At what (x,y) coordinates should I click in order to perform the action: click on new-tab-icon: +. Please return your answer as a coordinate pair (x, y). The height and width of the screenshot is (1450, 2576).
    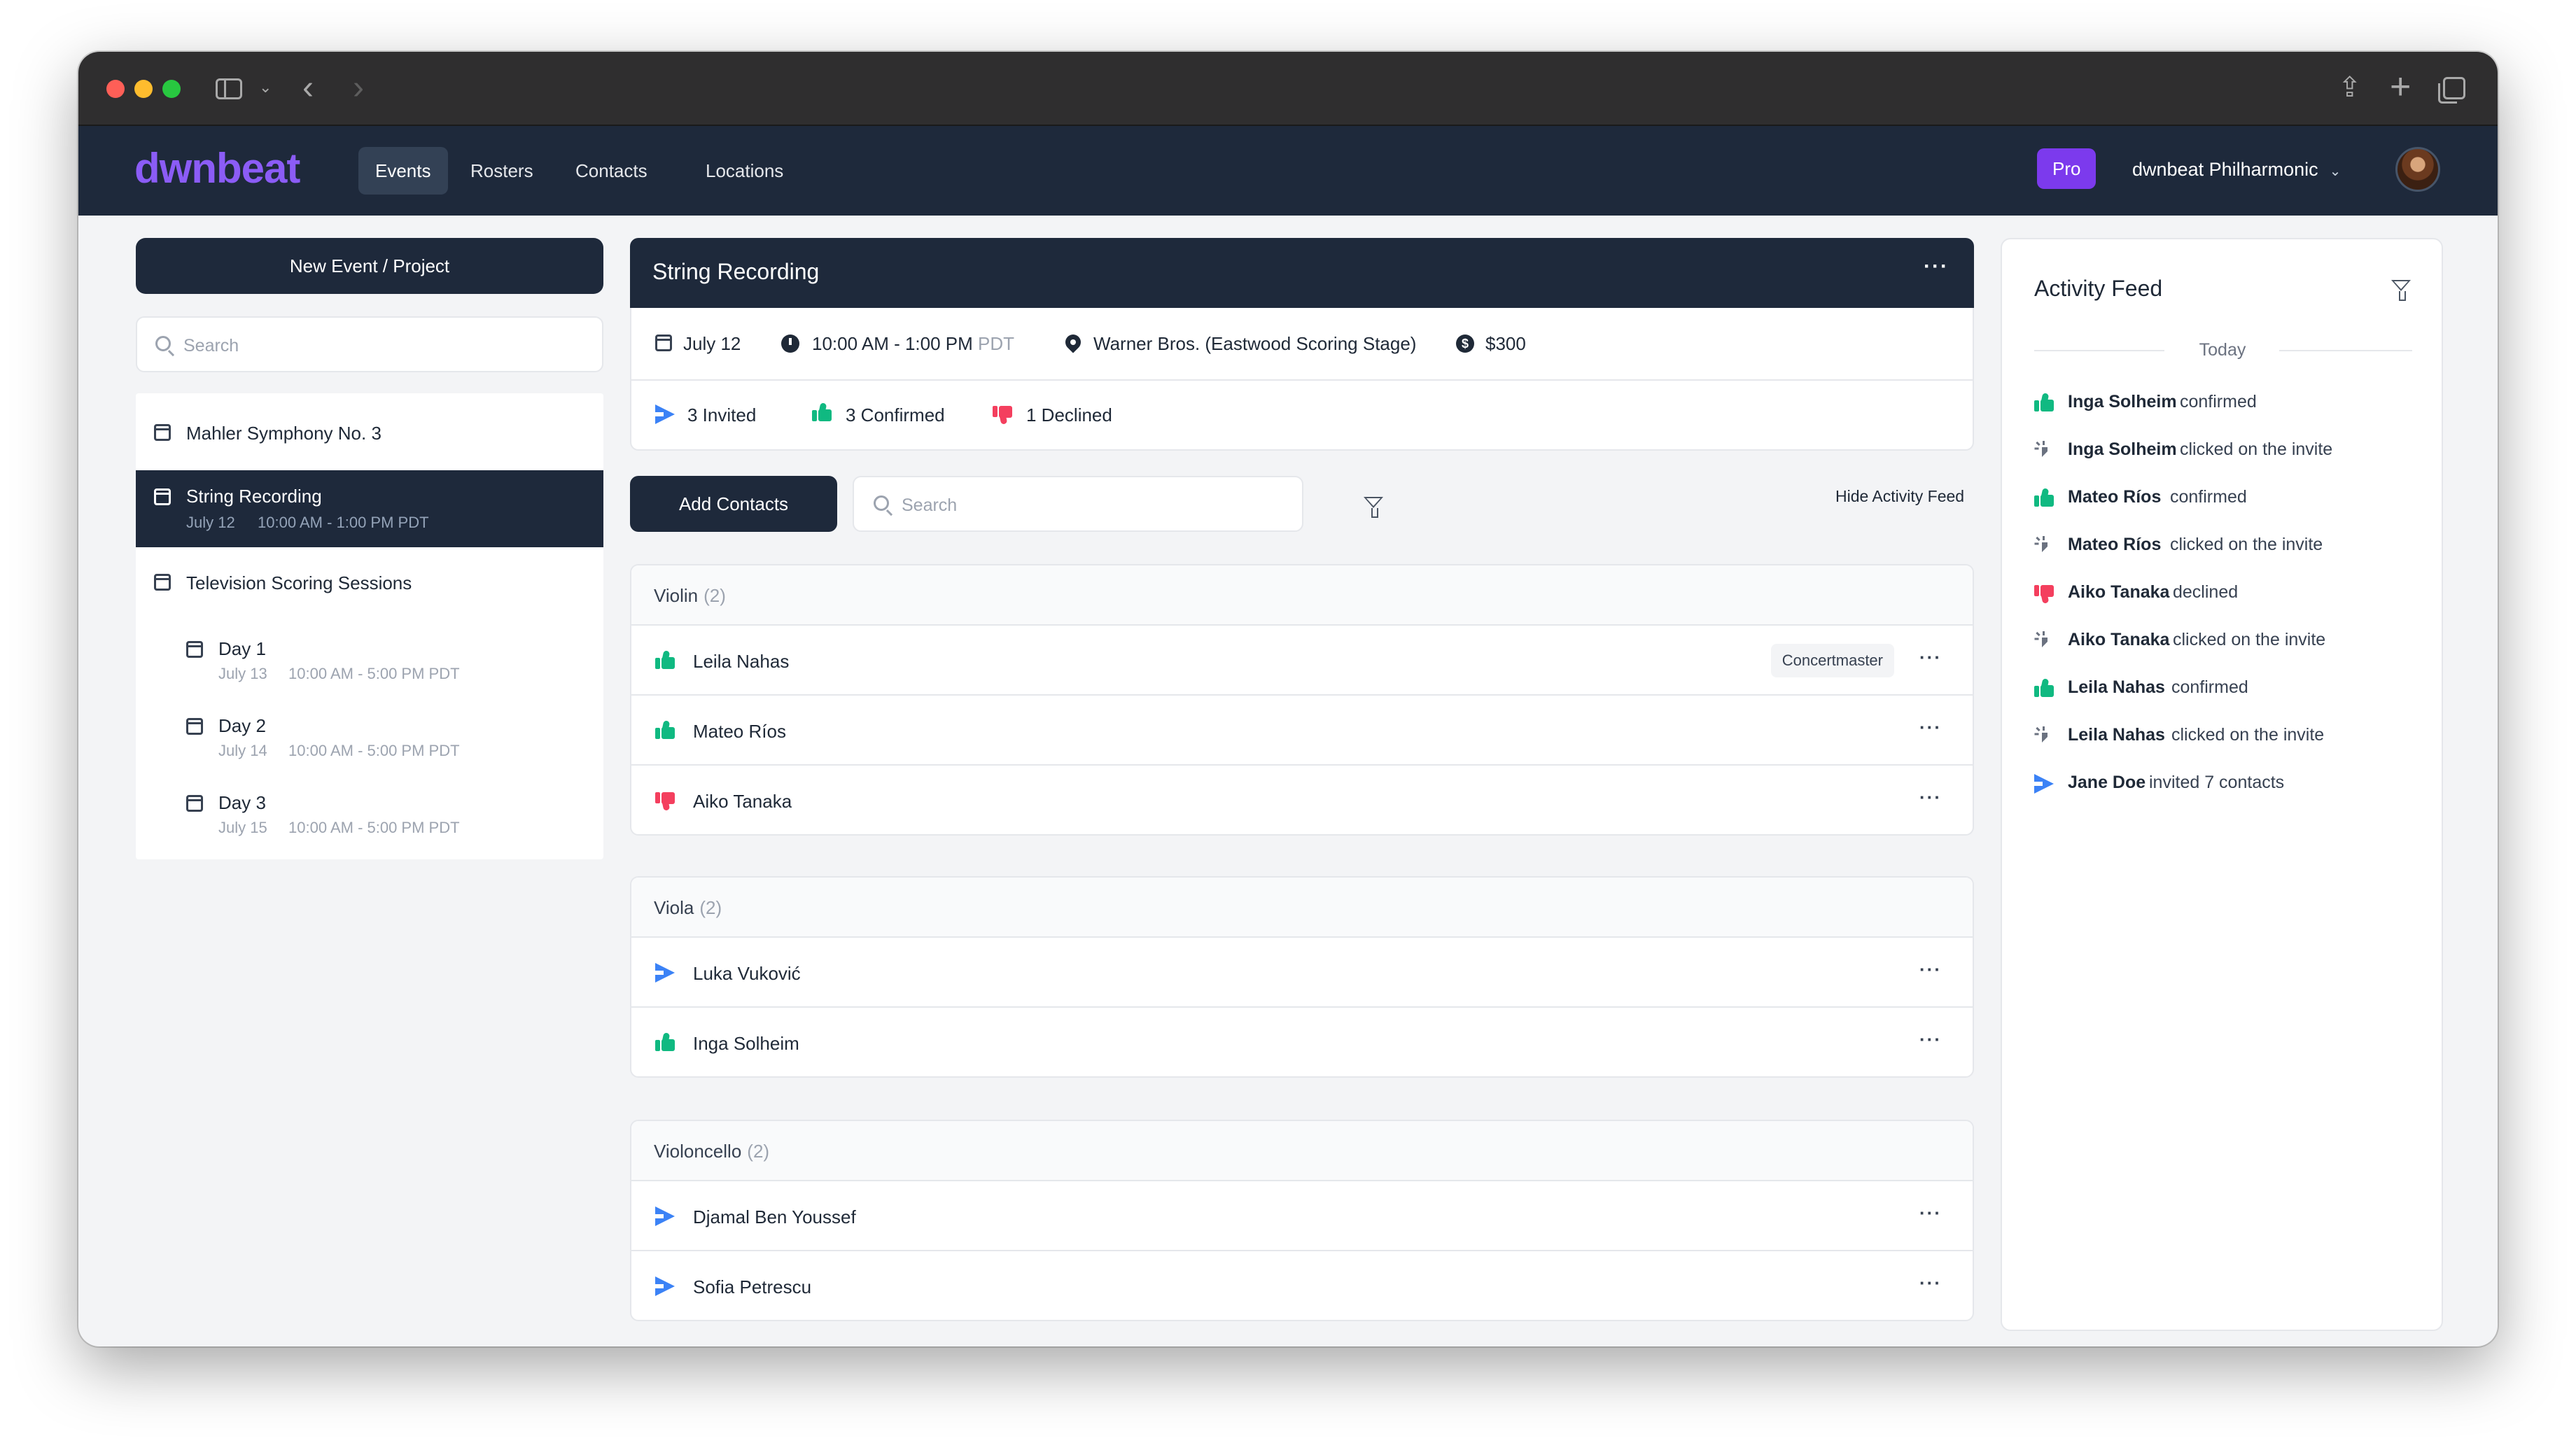
    Looking at the image, I should click on (2400, 87).